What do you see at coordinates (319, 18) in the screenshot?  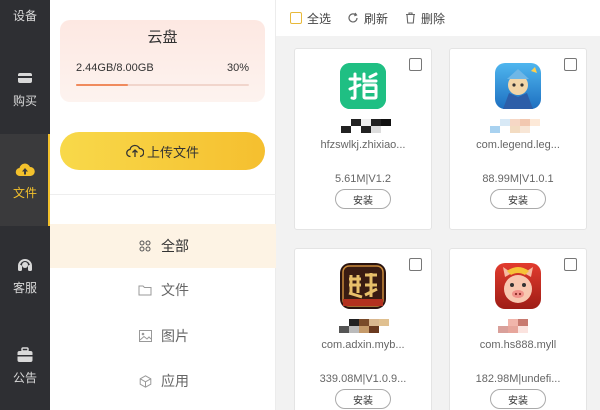 I see `select-all-label: 全选` at bounding box center [319, 18].